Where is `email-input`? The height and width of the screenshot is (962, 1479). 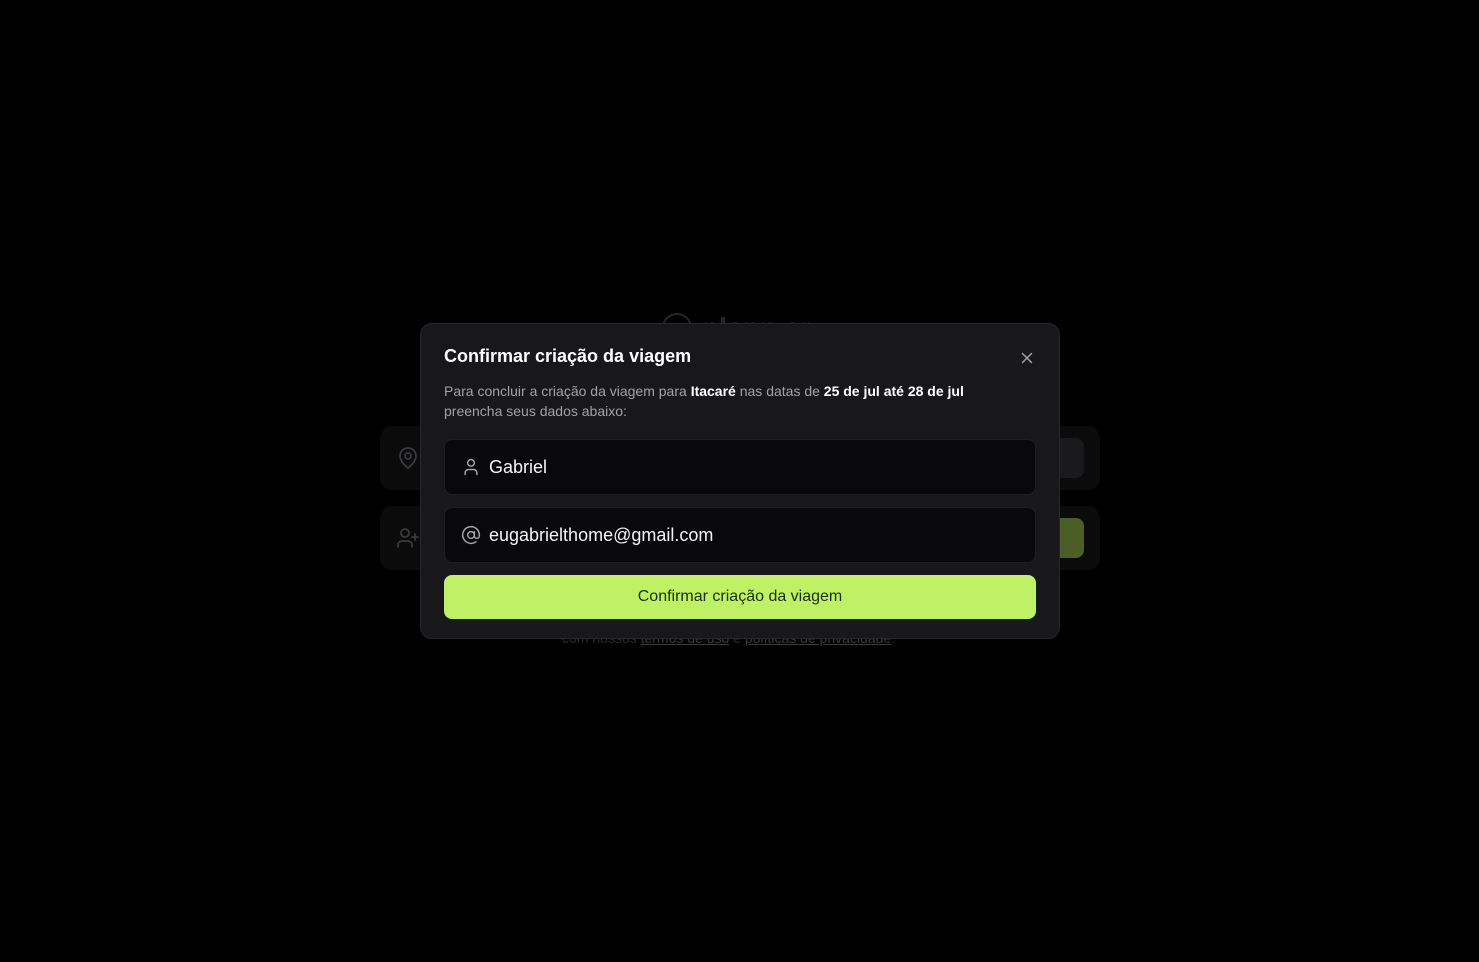
email-input is located at coordinates (754, 535).